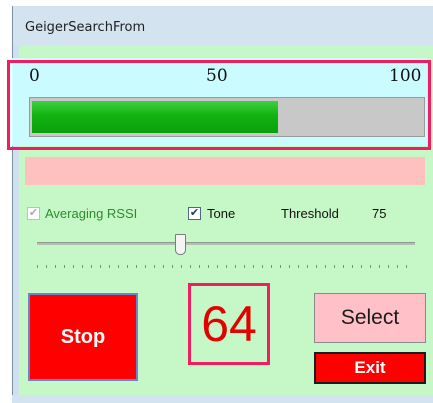 This screenshot has height=403, width=433. I want to click on count-display: 64, so click(229, 324).